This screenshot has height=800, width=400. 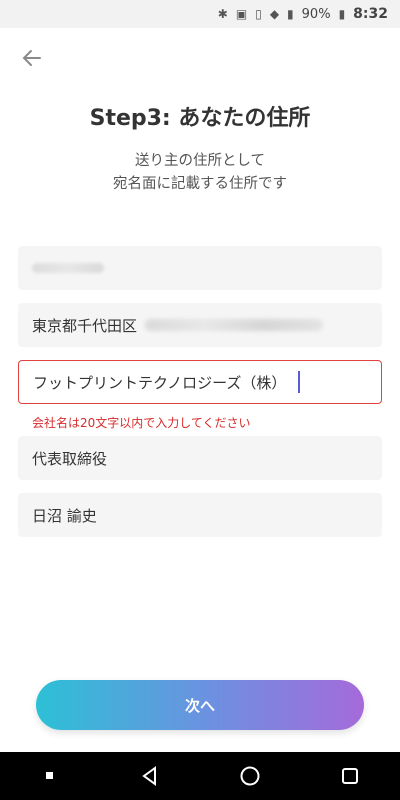 I want to click on redacted-address, so click(x=234, y=325).